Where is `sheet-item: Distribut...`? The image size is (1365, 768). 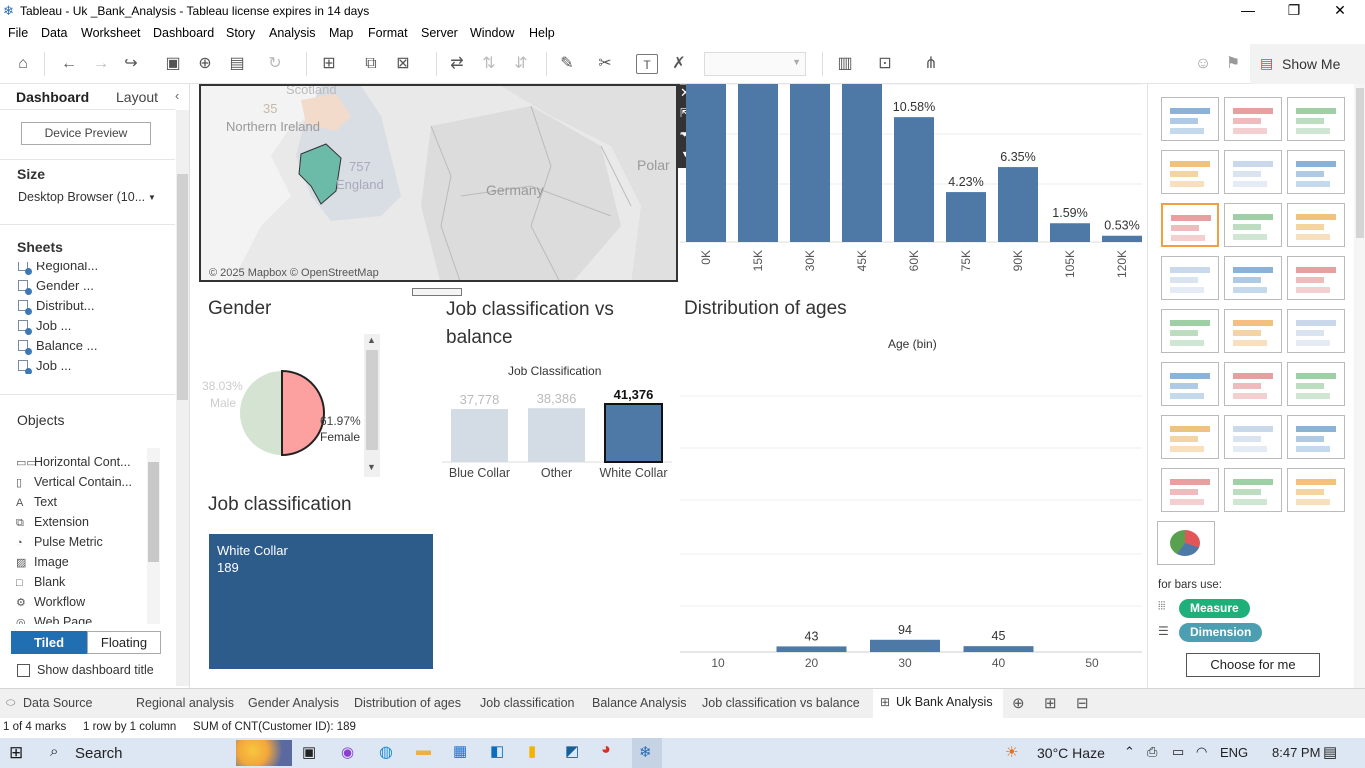 sheet-item: Distribut... is located at coordinates (56, 306).